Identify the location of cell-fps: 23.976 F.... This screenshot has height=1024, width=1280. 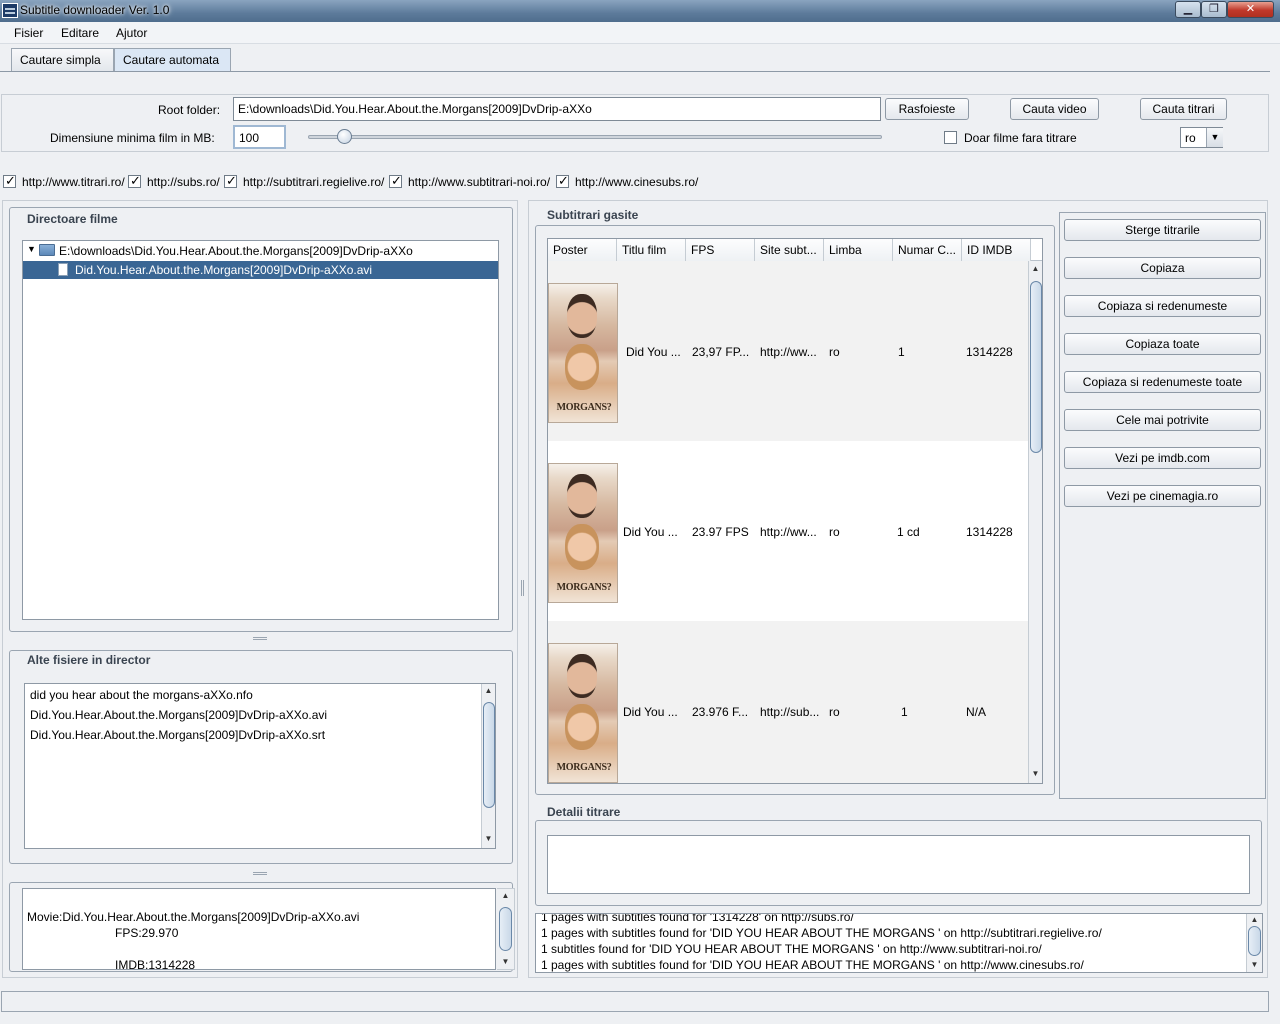
(720, 712).